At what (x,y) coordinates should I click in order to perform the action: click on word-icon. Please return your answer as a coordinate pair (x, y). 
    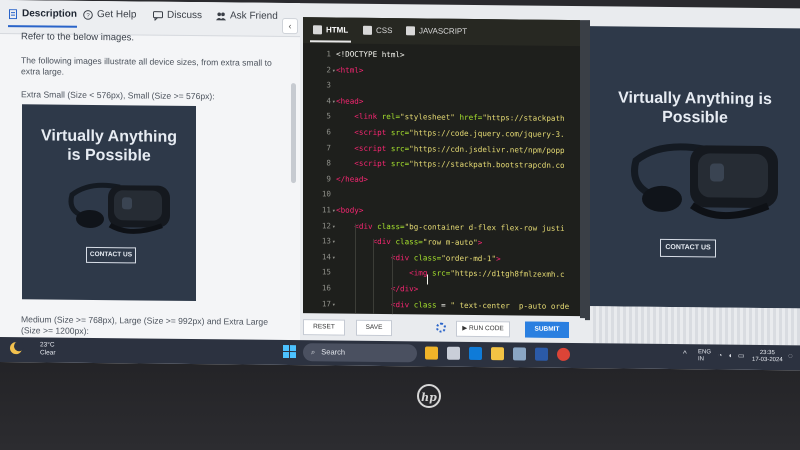
    Looking at the image, I should click on (541, 354).